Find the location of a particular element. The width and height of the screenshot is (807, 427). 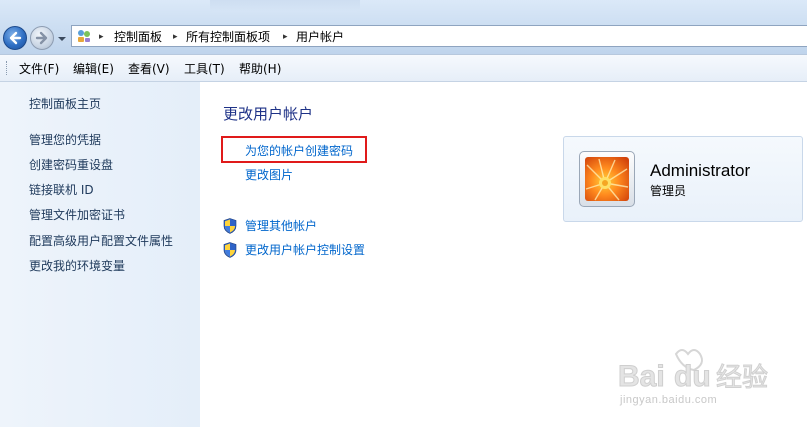

sidebar-item-advanced-profile: 配置高级用户配置文件属性 is located at coordinates (101, 241).